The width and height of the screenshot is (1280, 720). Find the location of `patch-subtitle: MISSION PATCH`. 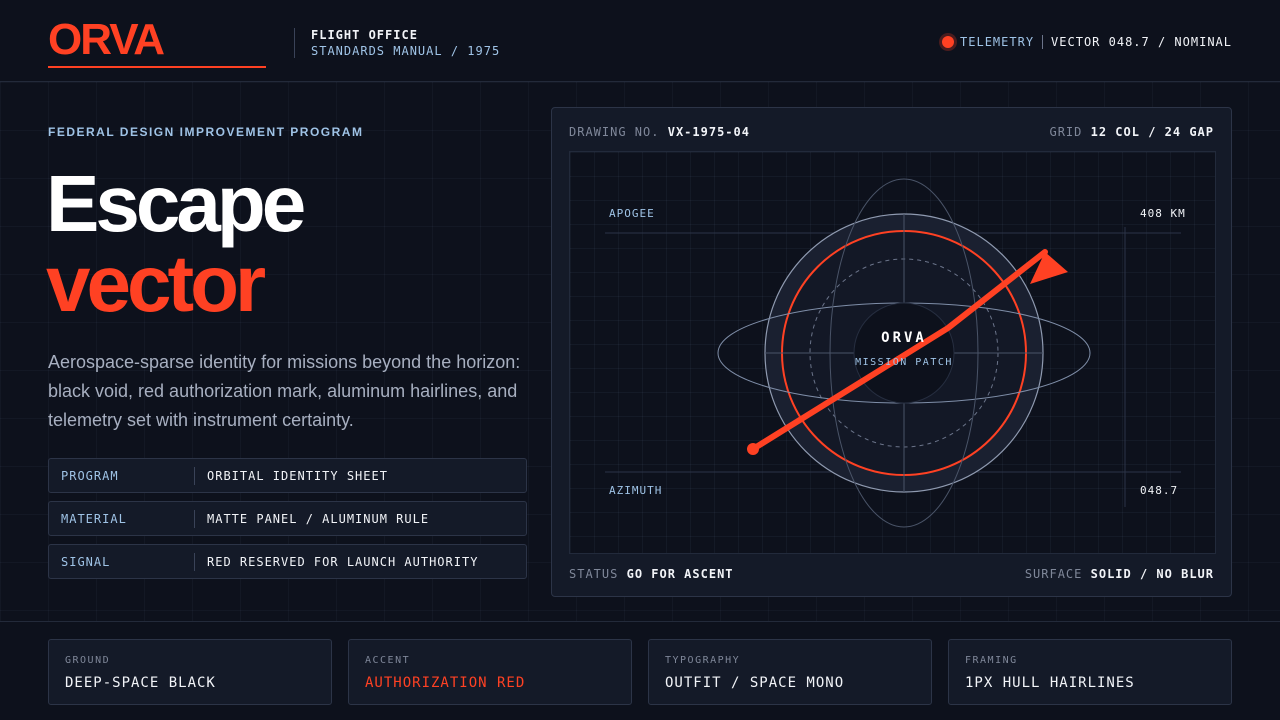

patch-subtitle: MISSION PATCH is located at coordinates (904, 362).